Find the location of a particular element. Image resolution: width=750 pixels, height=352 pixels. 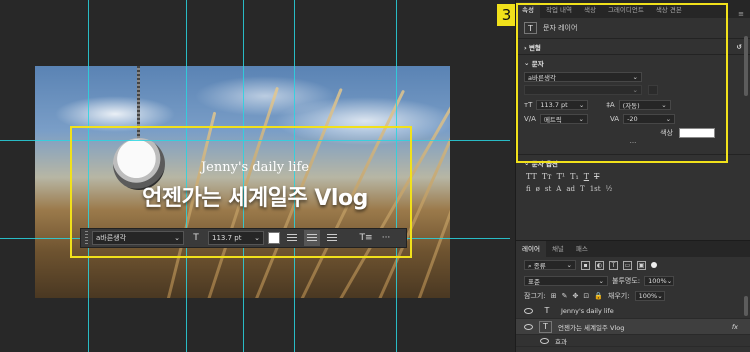

panel-scrollbar is located at coordinates (746, 66).